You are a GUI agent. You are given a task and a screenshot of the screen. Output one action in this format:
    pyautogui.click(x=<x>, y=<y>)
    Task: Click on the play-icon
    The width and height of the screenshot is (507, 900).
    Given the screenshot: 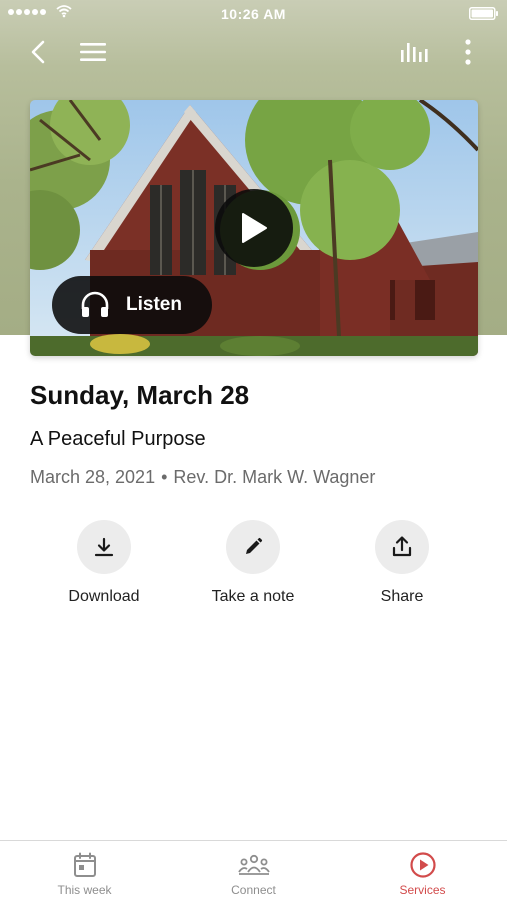 What is the action you would take?
    pyautogui.click(x=254, y=228)
    